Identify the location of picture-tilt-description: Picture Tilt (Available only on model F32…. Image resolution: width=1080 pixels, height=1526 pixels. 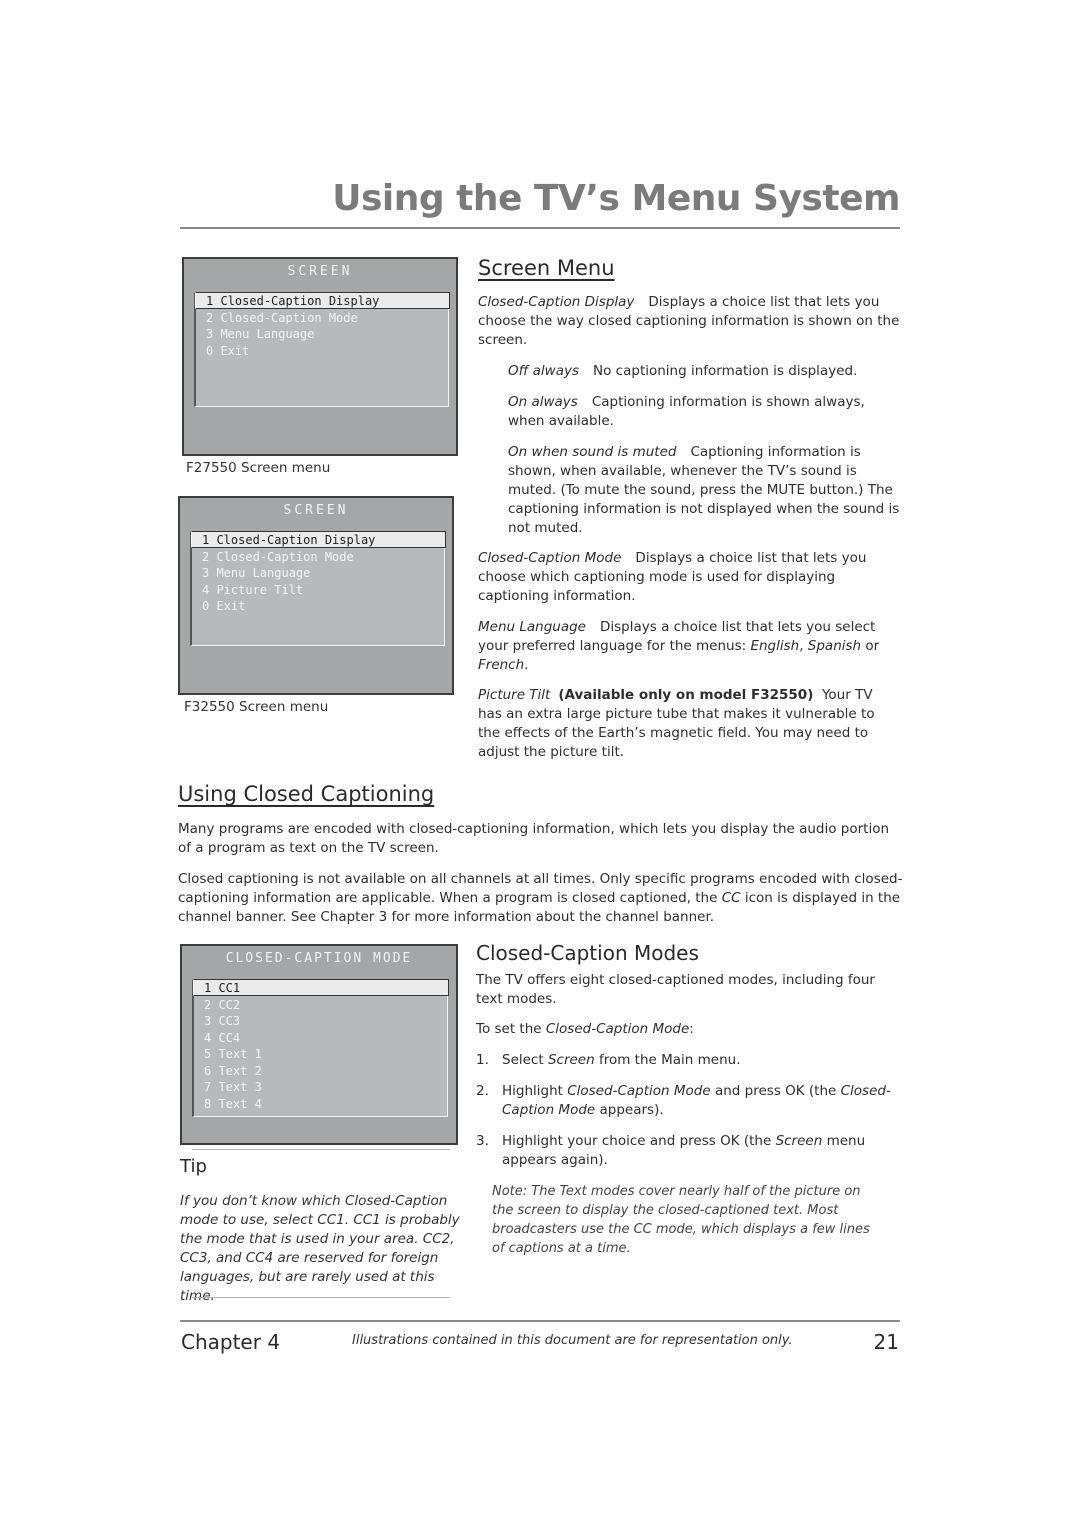
(676, 723).